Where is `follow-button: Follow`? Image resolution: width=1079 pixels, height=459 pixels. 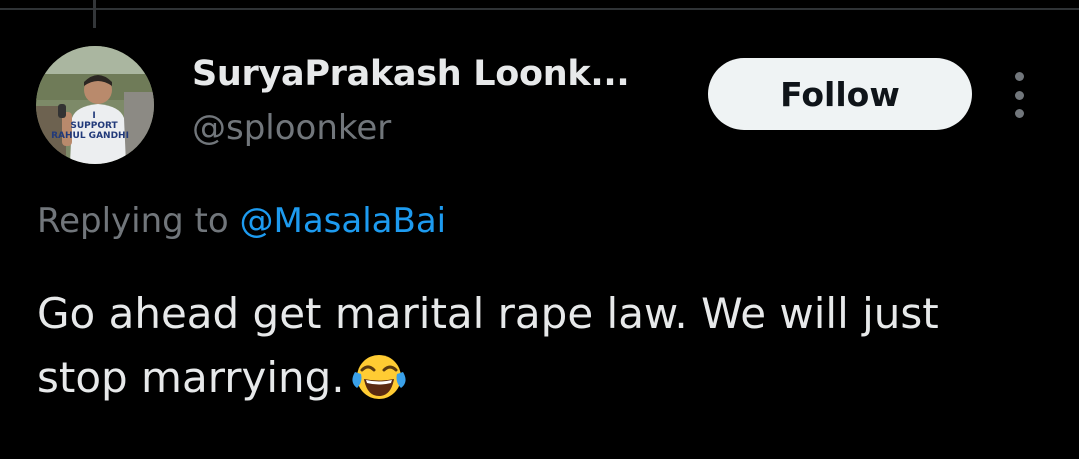
follow-button: Follow is located at coordinates (840, 94).